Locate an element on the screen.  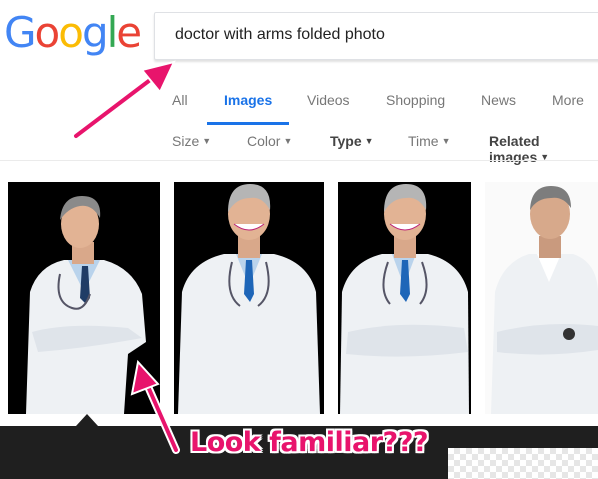
search-input is located at coordinates (385, 35).